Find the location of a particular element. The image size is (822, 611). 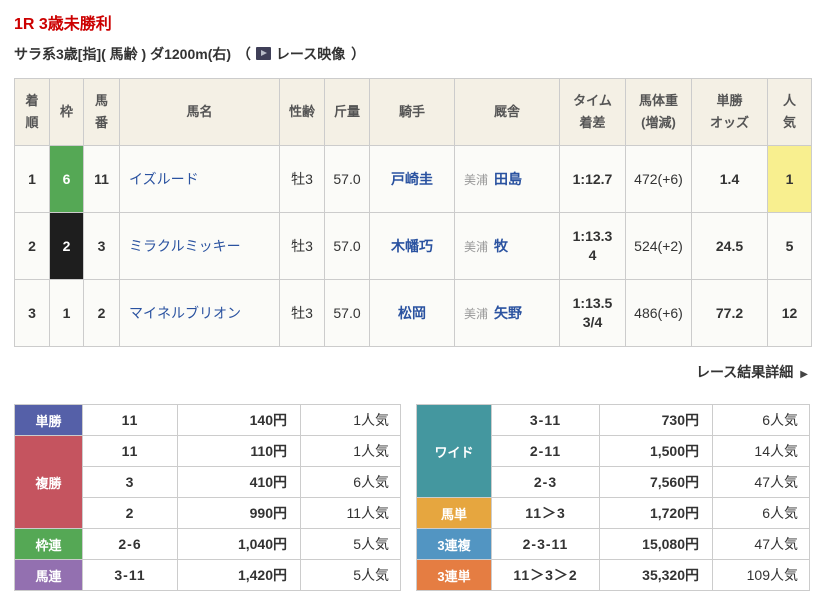

bet-type-label: 3連複 is located at coordinates (454, 544).